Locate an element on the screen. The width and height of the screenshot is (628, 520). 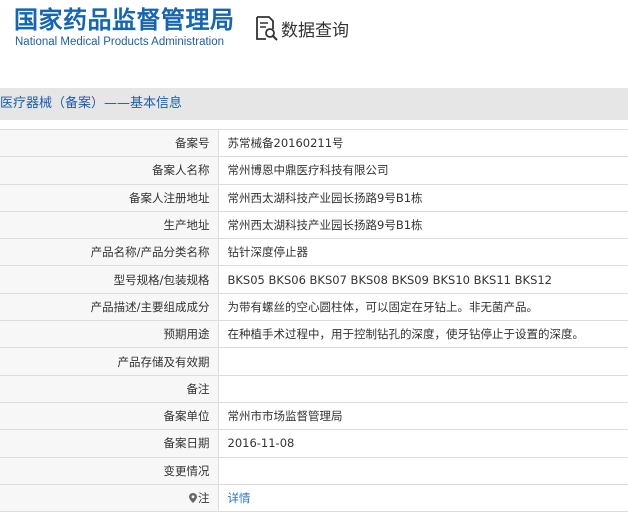
table-row: 产品描述/主要组成成分 为带有螺丝的空心圆柱体，可以固定在牙钻上。非无菌产品。 is located at coordinates (314, 307).